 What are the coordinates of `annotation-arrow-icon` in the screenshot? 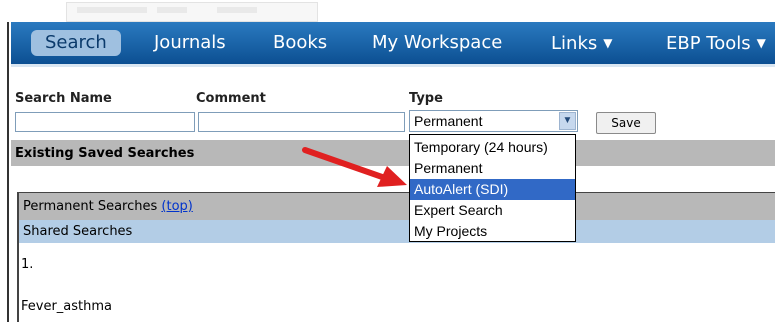 It's located at (354, 167).